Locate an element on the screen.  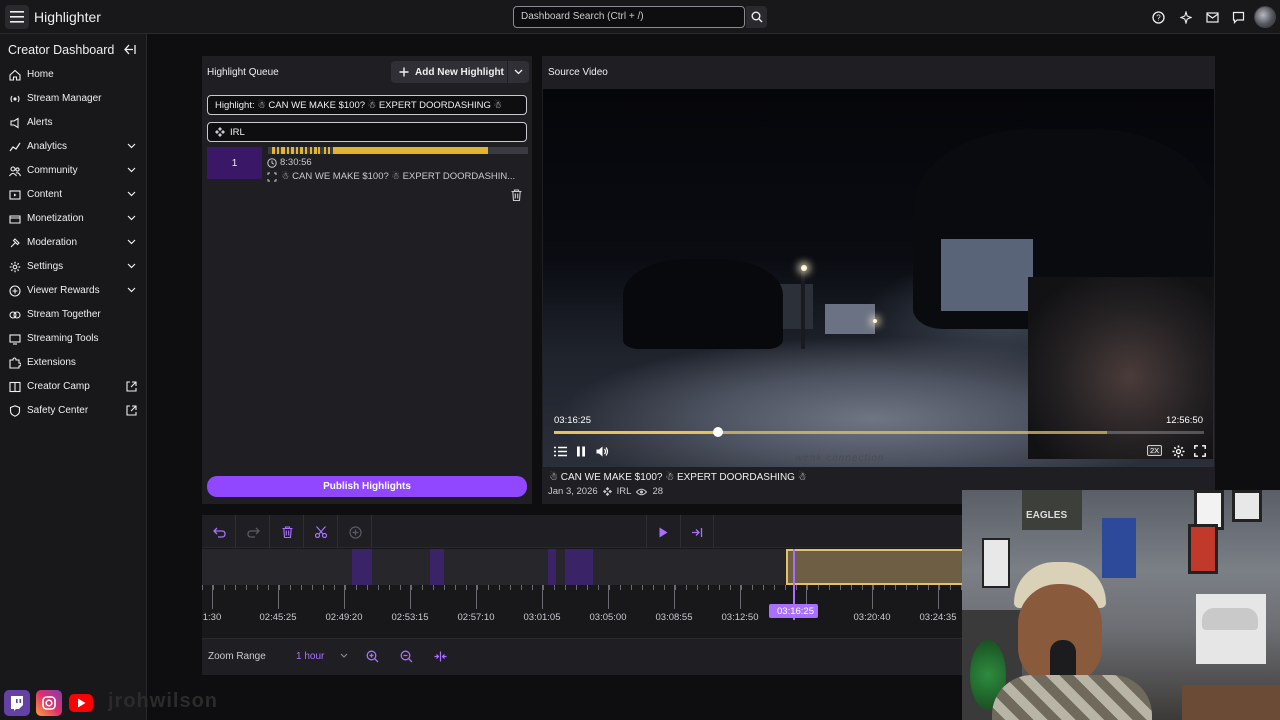
category-value: IRL is located at coordinates (237, 132).